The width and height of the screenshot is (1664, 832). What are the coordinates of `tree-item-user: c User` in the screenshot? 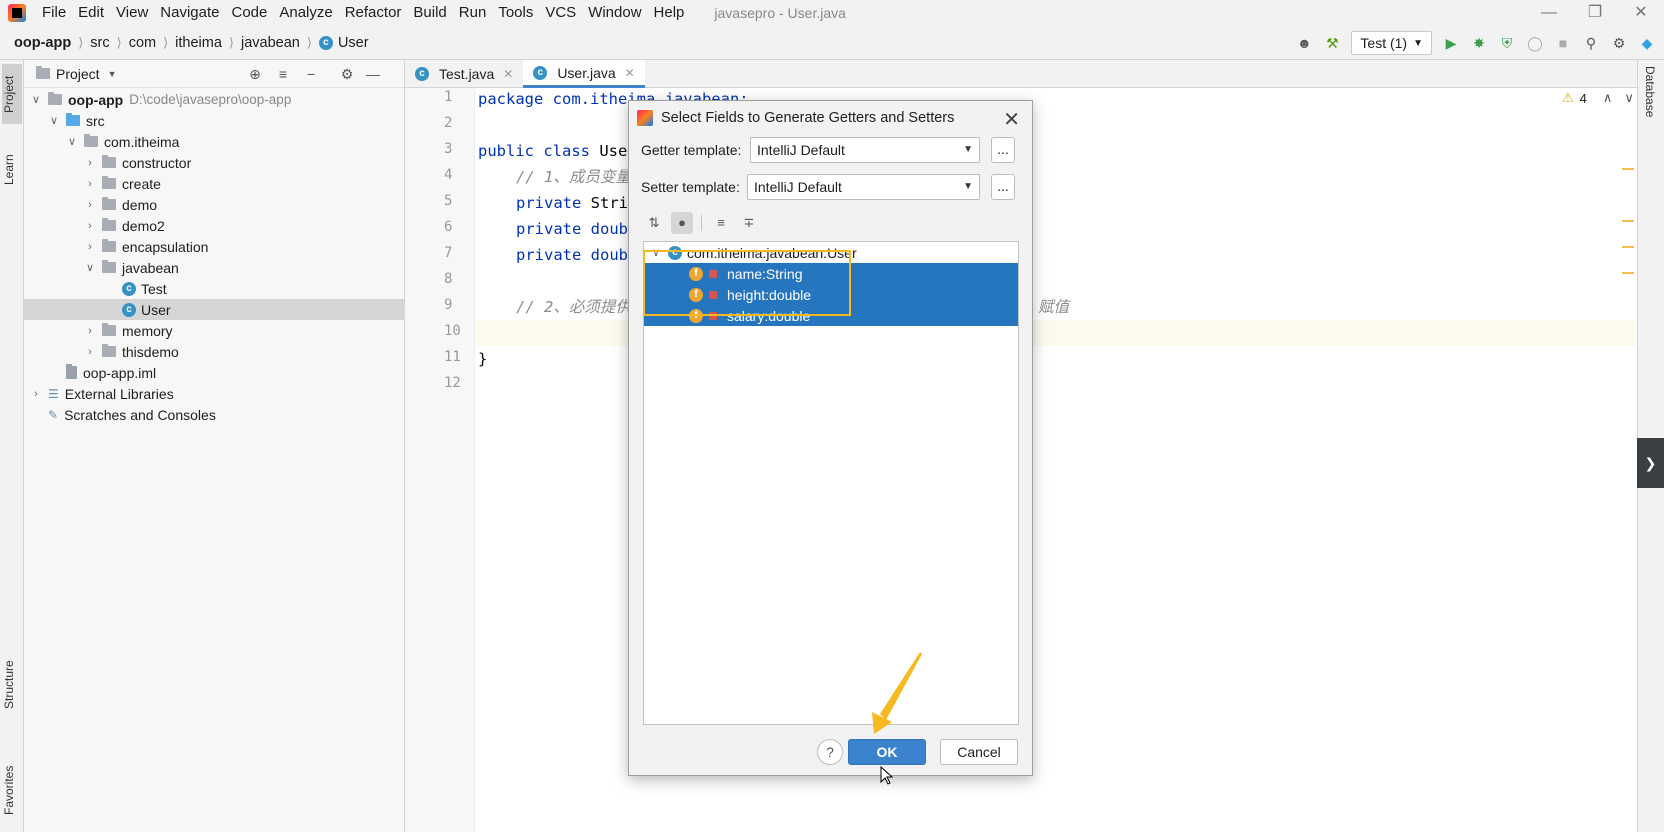 It's located at (214, 309).